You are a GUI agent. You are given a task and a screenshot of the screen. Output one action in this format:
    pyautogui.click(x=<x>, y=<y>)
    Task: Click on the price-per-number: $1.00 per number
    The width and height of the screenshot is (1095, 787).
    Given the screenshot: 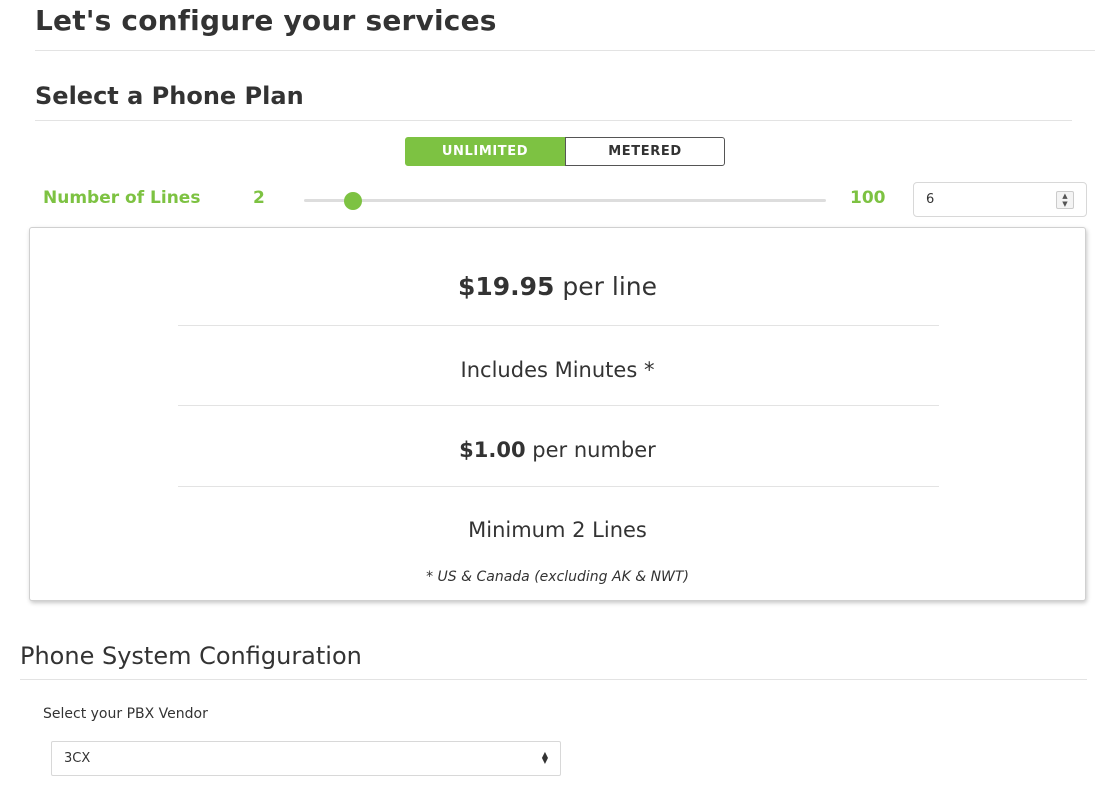 What is the action you would take?
    pyautogui.click(x=557, y=450)
    